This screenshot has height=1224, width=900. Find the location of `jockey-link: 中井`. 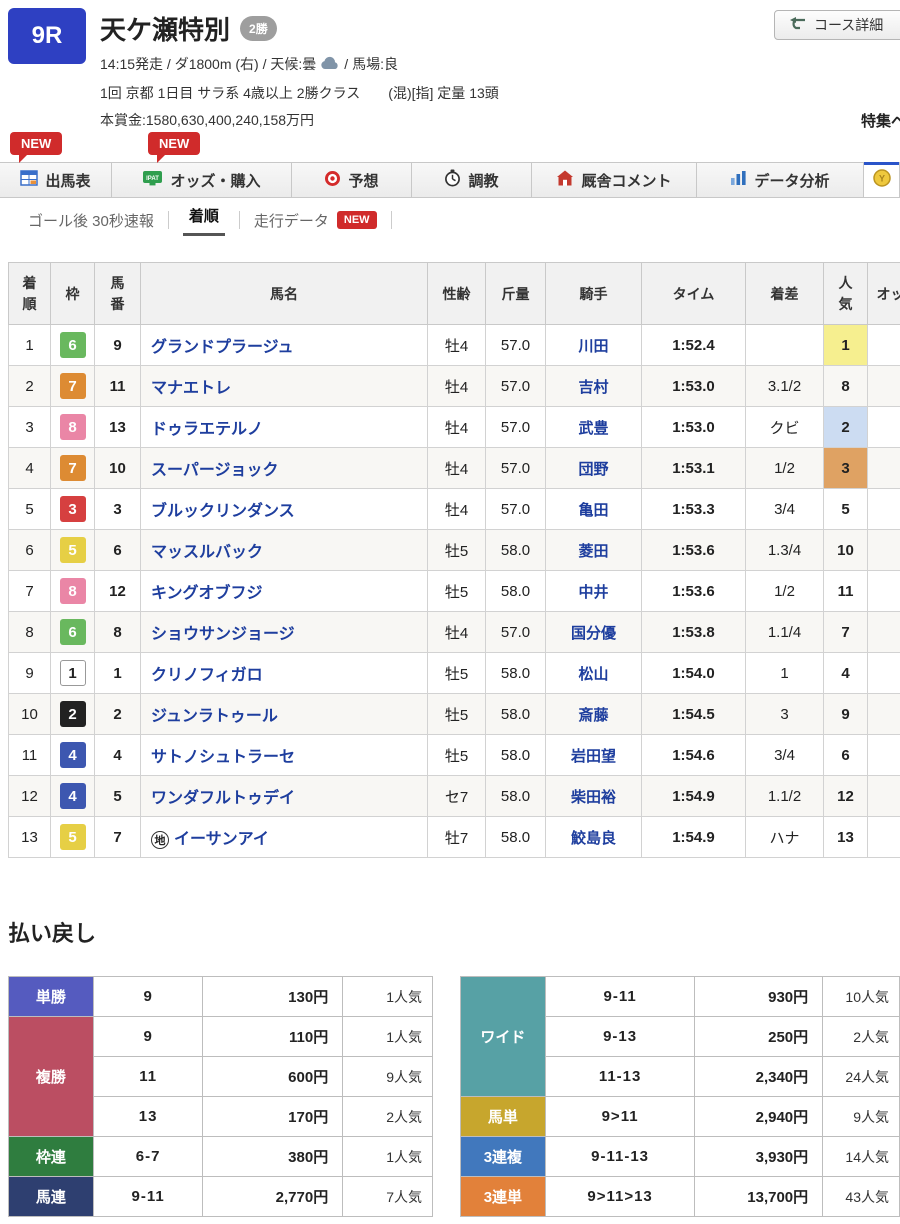

jockey-link: 中井 is located at coordinates (593, 592).